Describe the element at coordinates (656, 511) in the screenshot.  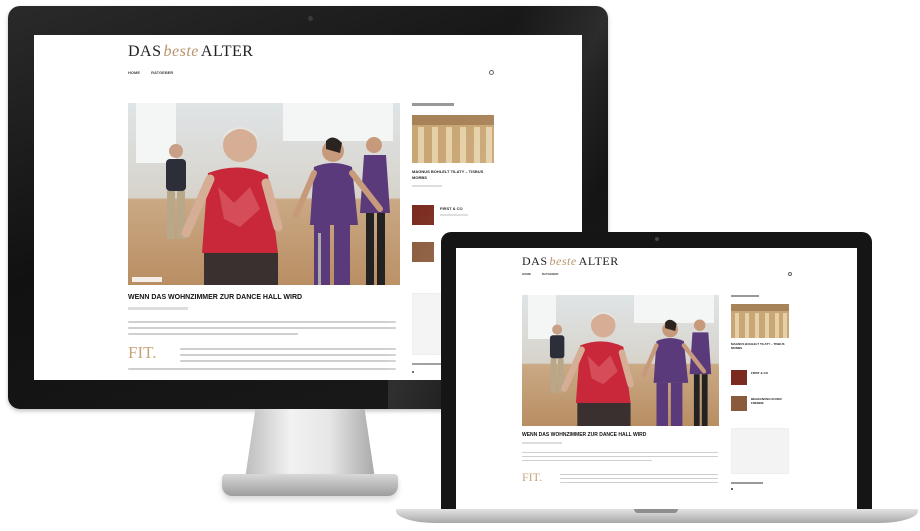
I see `laptop-notch` at that location.